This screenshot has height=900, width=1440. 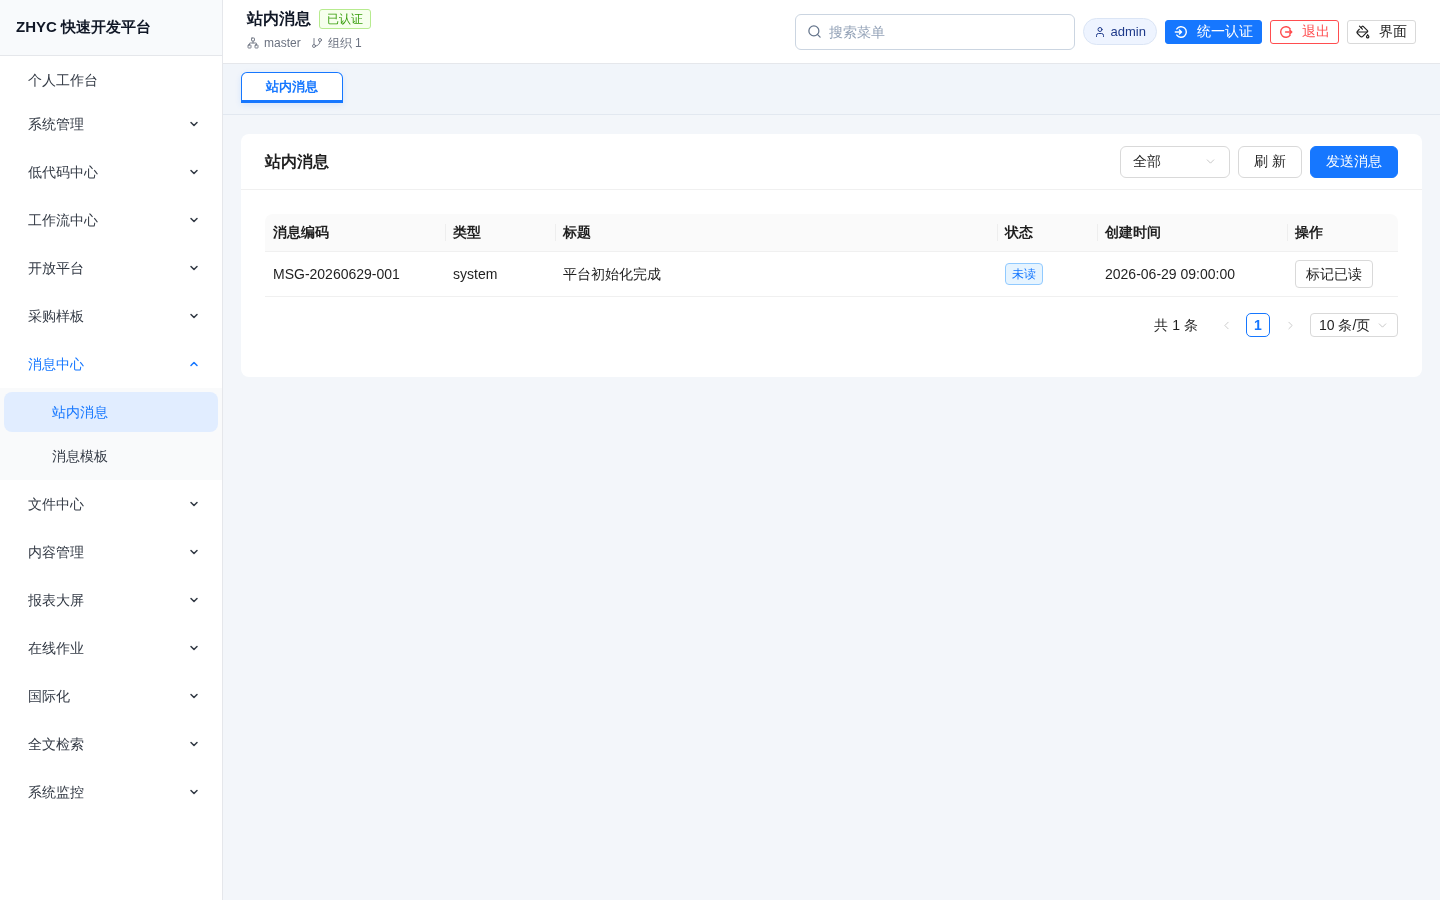 What do you see at coordinates (1133, 232) in the screenshot?
I see `column-header: 创建时间` at bounding box center [1133, 232].